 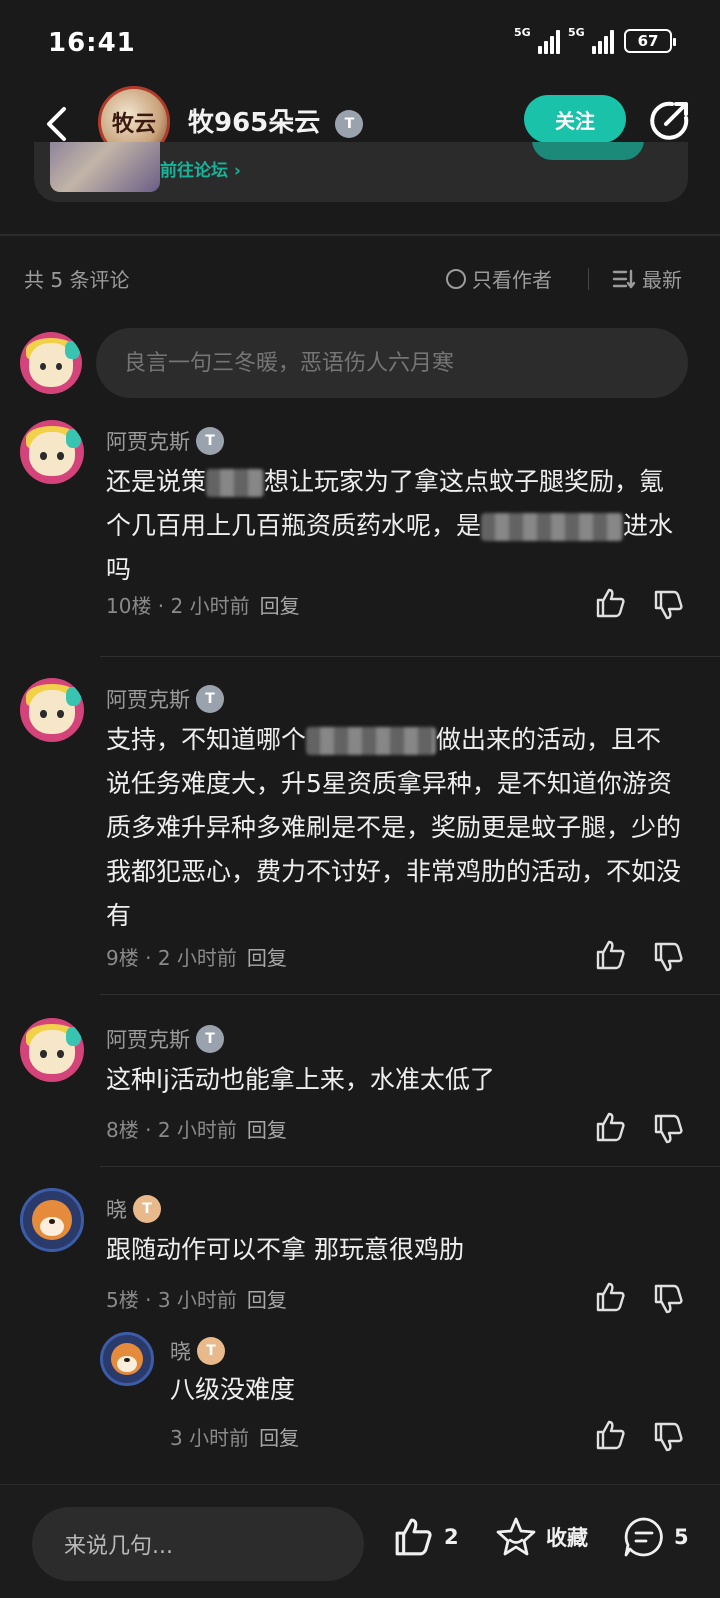 What do you see at coordinates (300, 1079) in the screenshot?
I see `comment-text: 这种lj活动也能拿上来，水准太低了` at bounding box center [300, 1079].